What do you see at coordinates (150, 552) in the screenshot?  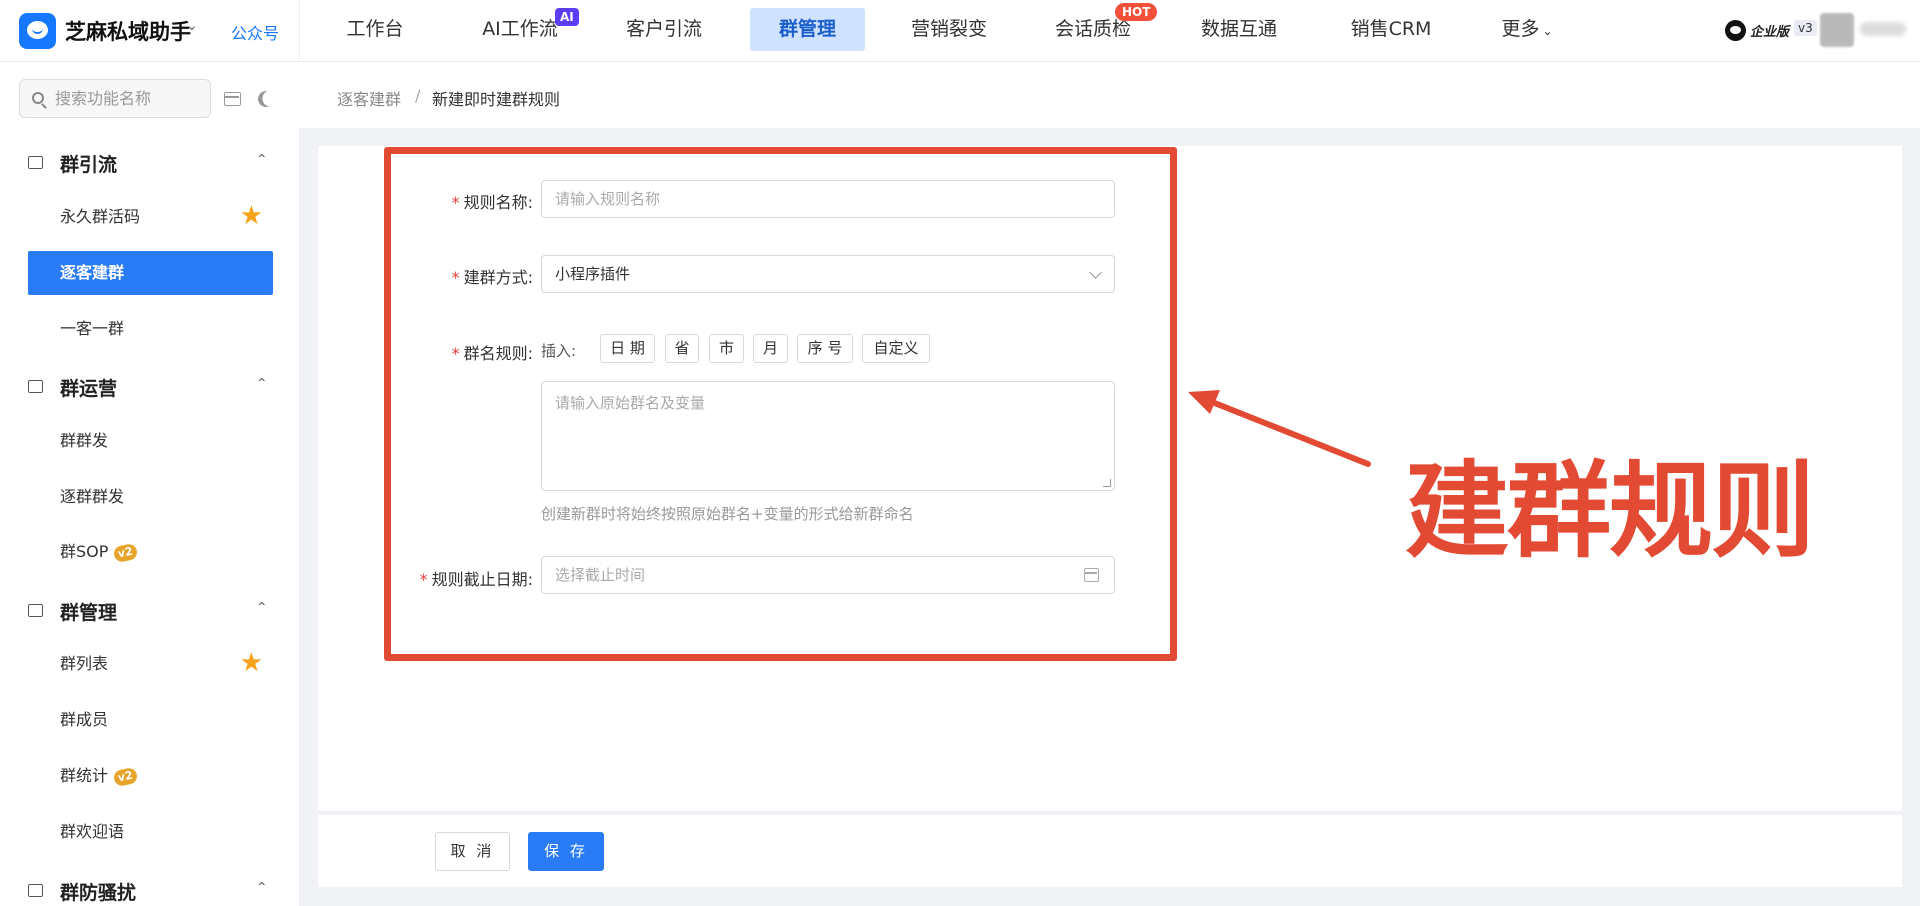 I see `sidebar-item-group-sop: 群SOP v2` at bounding box center [150, 552].